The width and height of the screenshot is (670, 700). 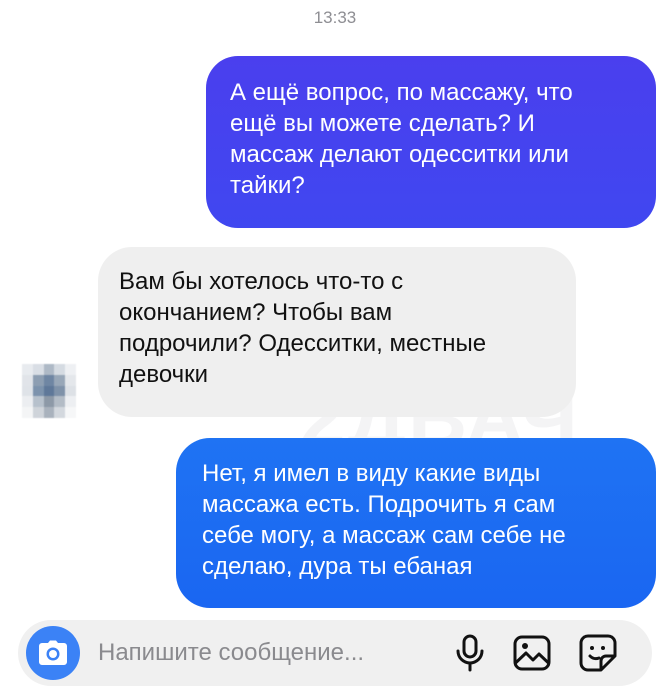 What do you see at coordinates (49, 391) in the screenshot?
I see `sender-avatar` at bounding box center [49, 391].